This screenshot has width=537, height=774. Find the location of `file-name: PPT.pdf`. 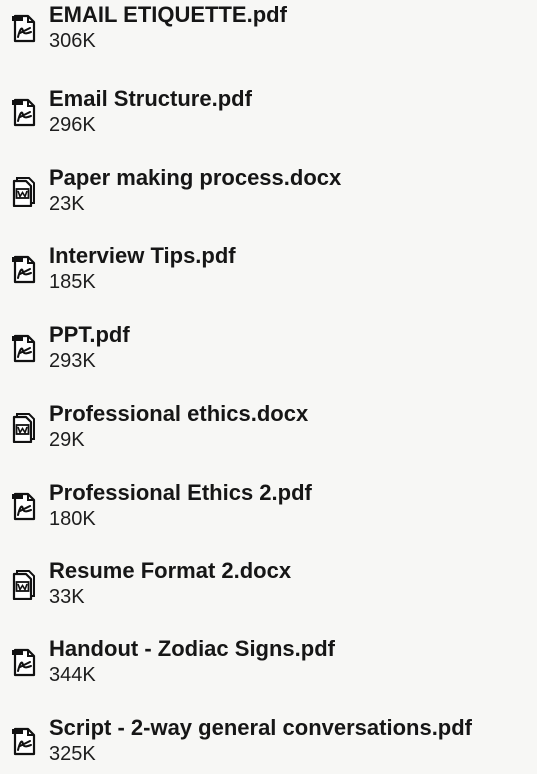

file-name: PPT.pdf is located at coordinates (89, 334).